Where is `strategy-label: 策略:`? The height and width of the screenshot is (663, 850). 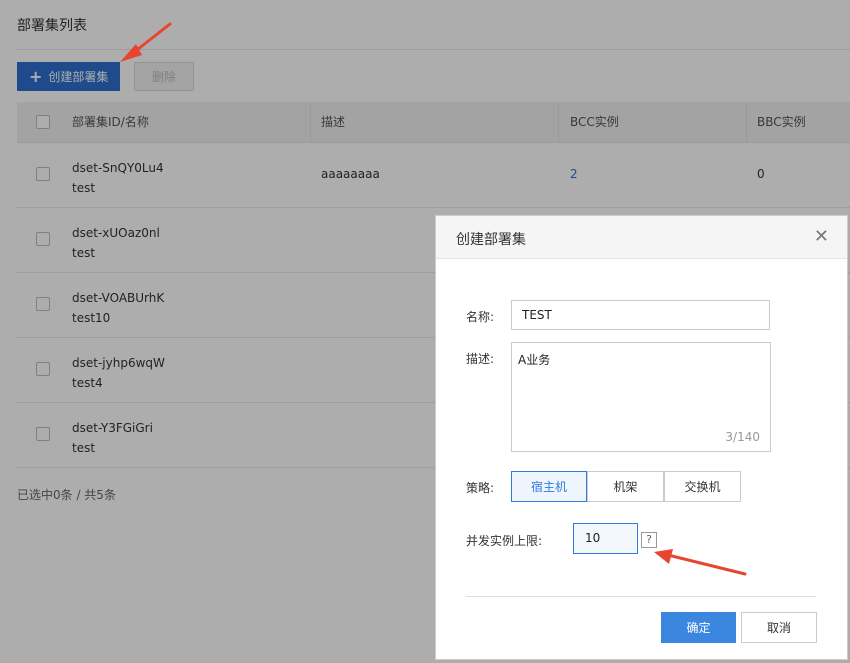 strategy-label: 策略: is located at coordinates (480, 488).